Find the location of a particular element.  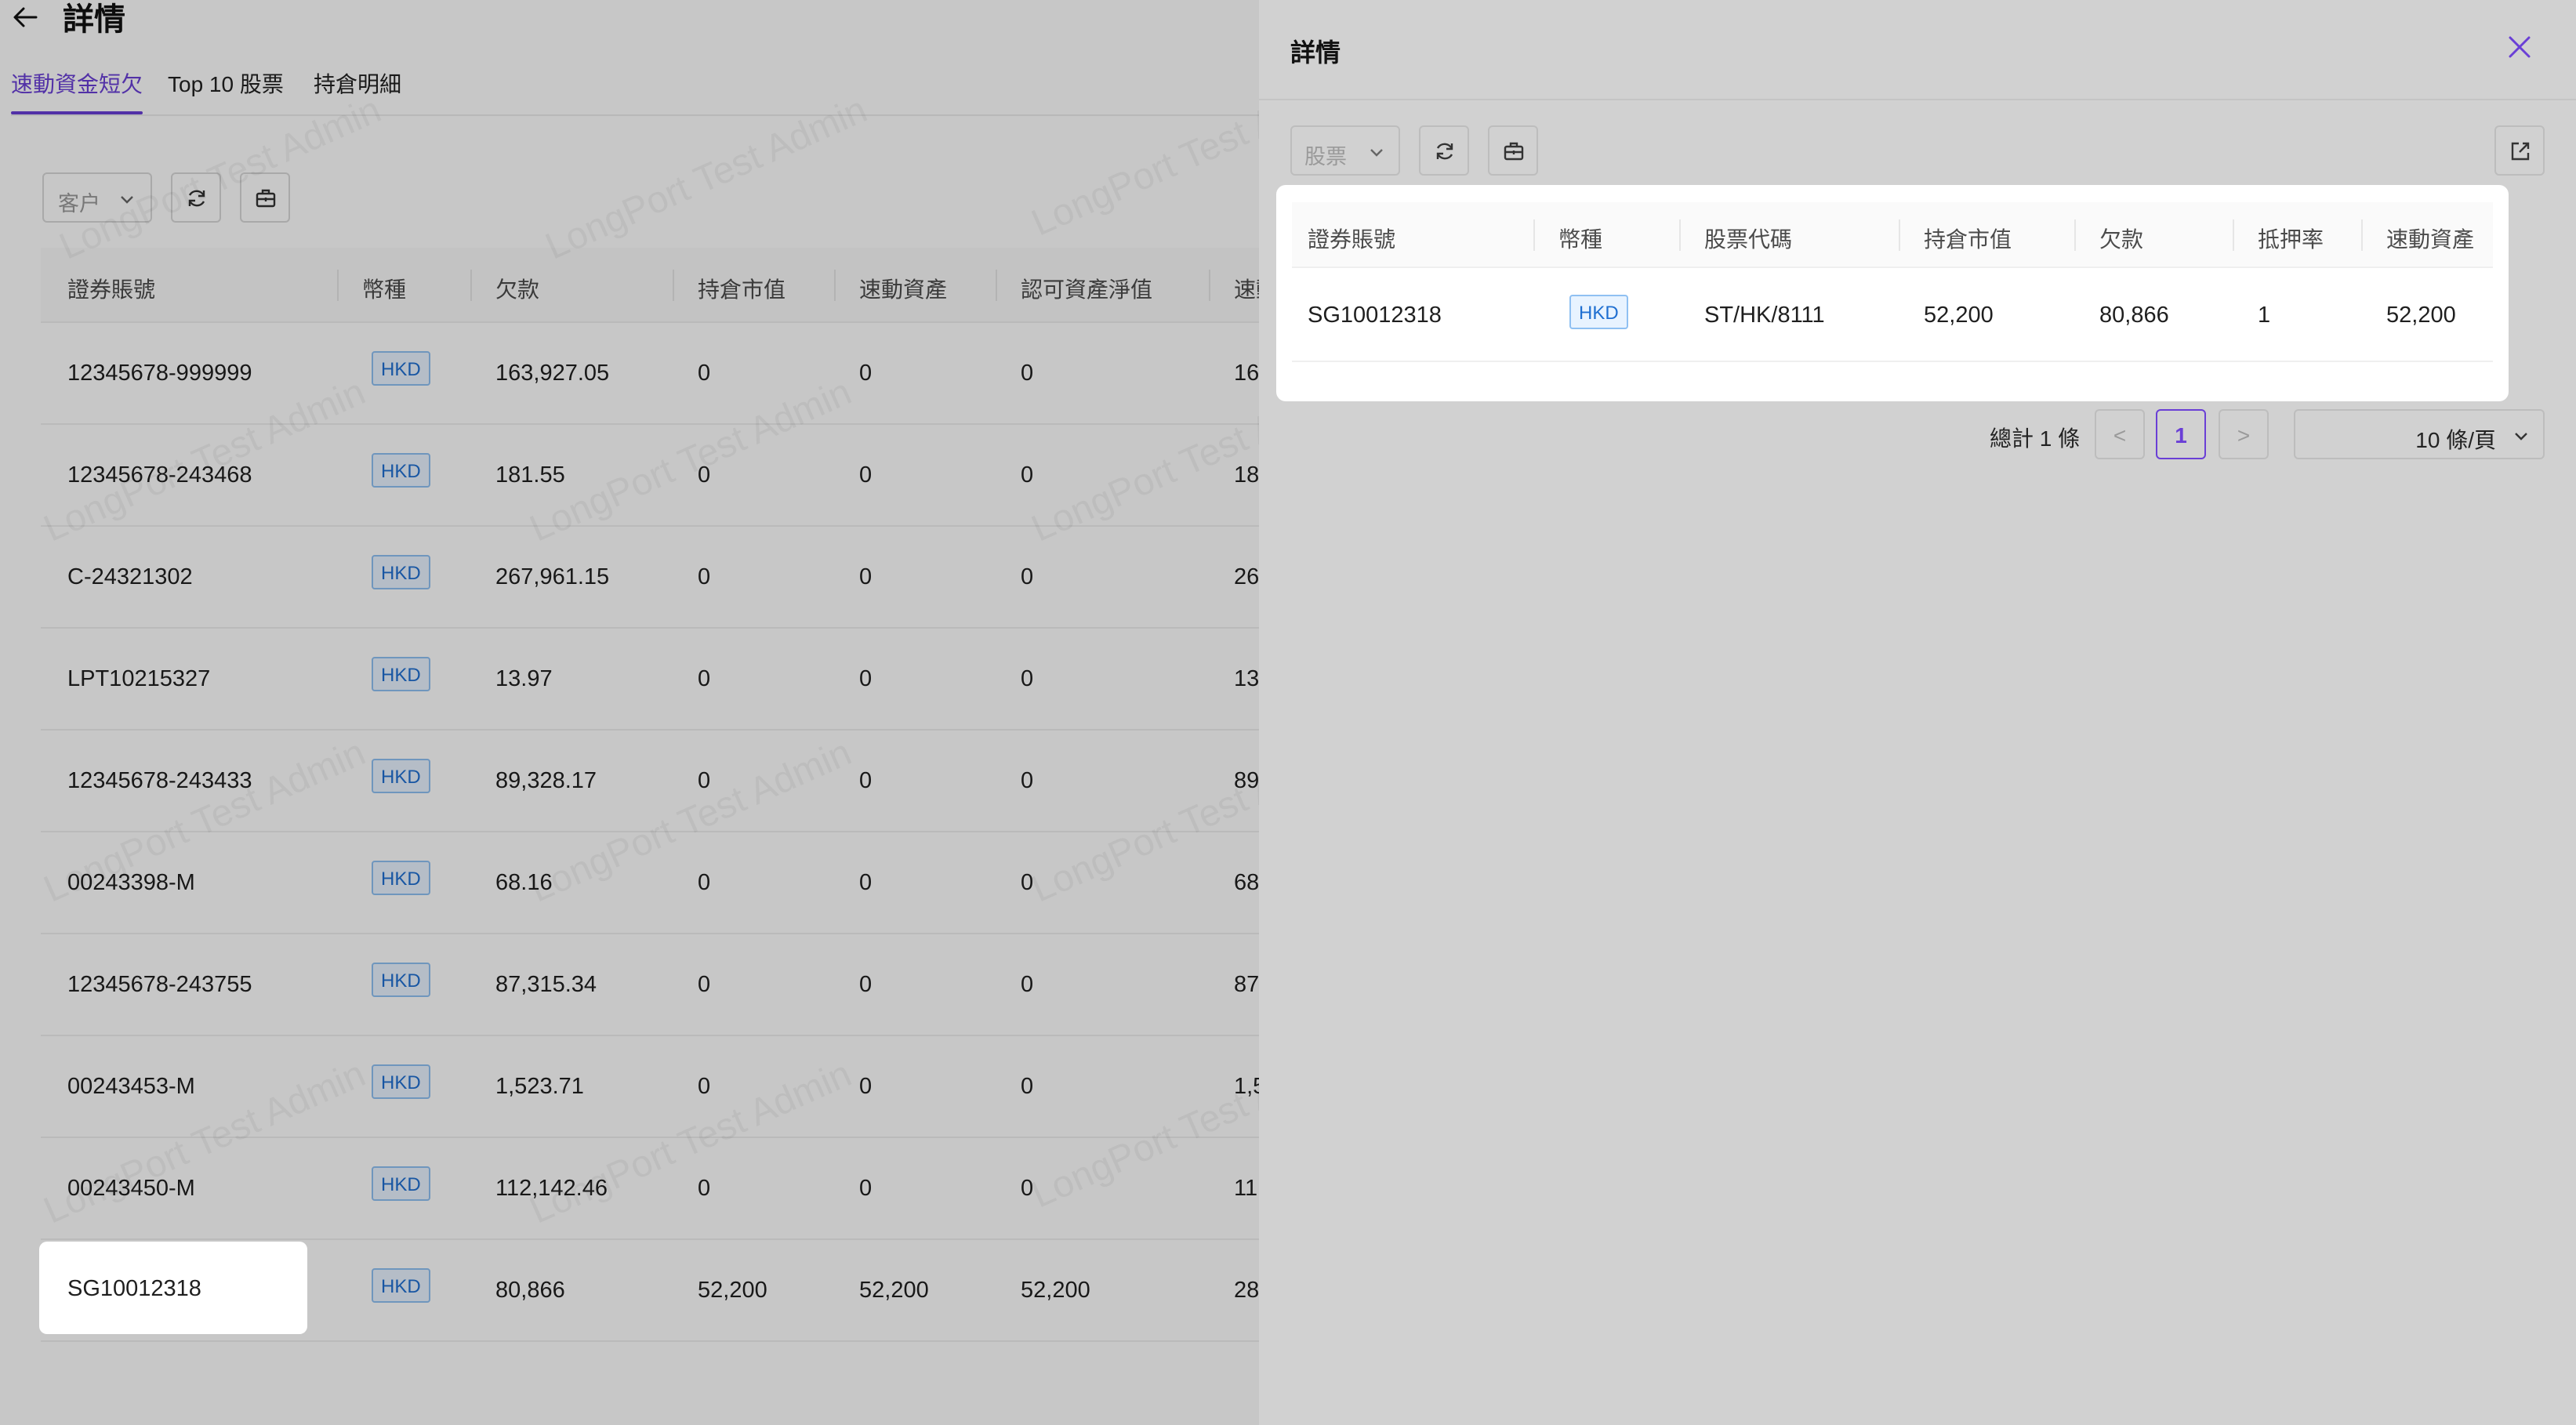

page-1-button: 1 is located at coordinates (2181, 434).